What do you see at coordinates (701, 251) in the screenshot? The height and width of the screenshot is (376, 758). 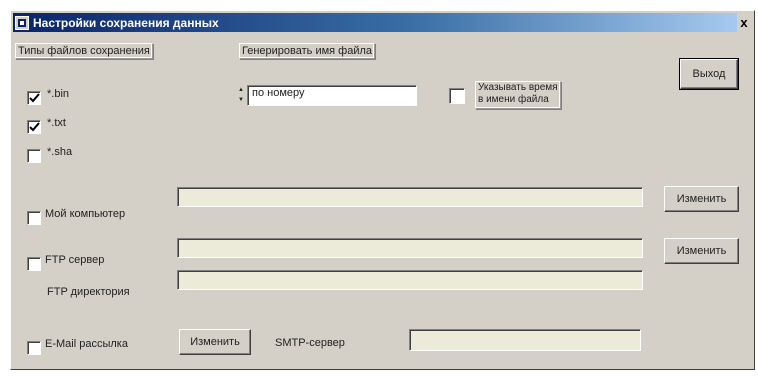 I see `ftp-change-button: Изменить` at bounding box center [701, 251].